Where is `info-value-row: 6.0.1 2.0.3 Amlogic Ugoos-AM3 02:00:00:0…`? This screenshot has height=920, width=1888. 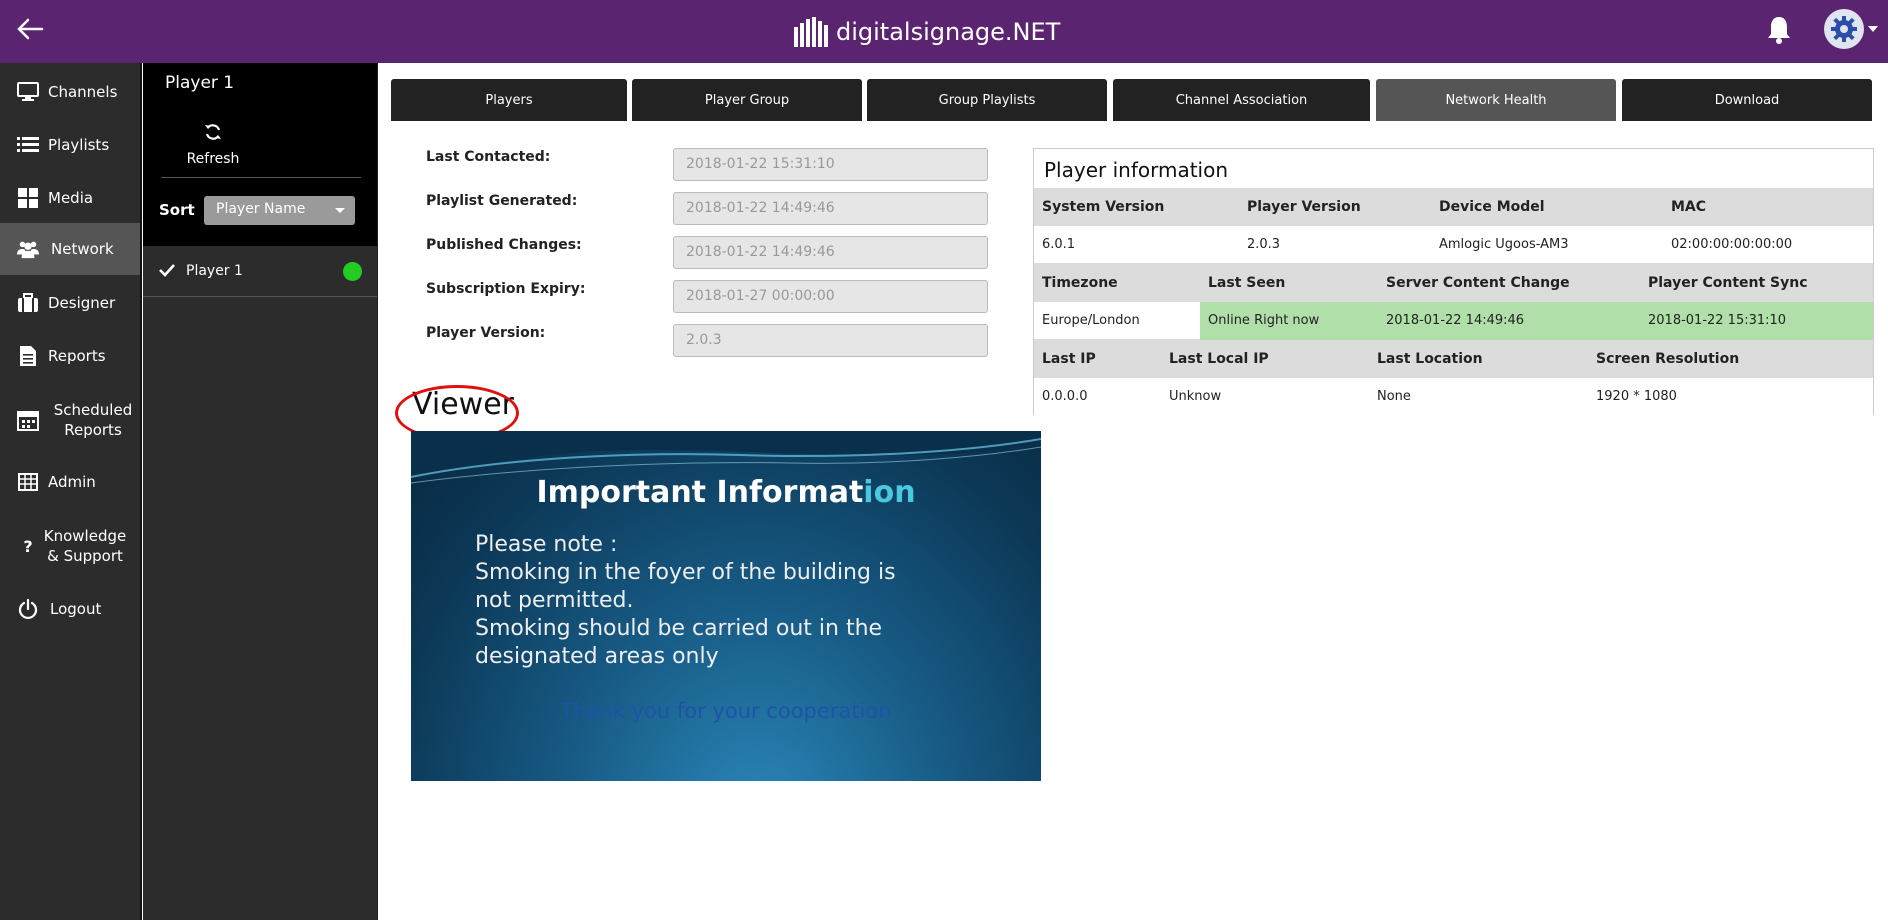 info-value-row: 6.0.1 2.0.3 Amlogic Ugoos-AM3 02:00:00:0… is located at coordinates (1453, 245).